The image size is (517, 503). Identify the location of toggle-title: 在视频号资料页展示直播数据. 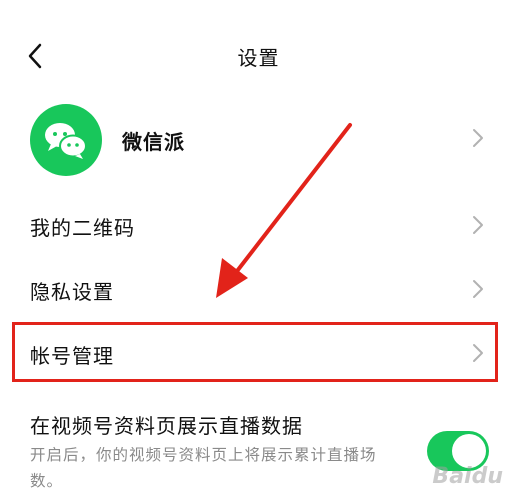
(166, 426).